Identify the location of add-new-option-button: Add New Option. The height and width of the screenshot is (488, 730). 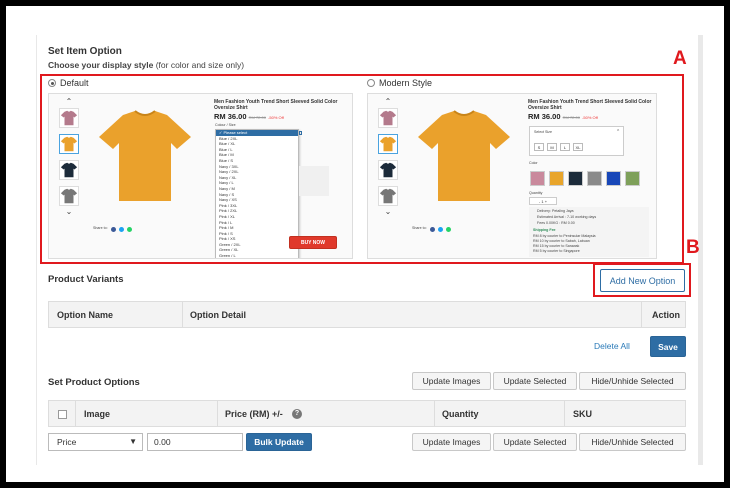
(642, 280).